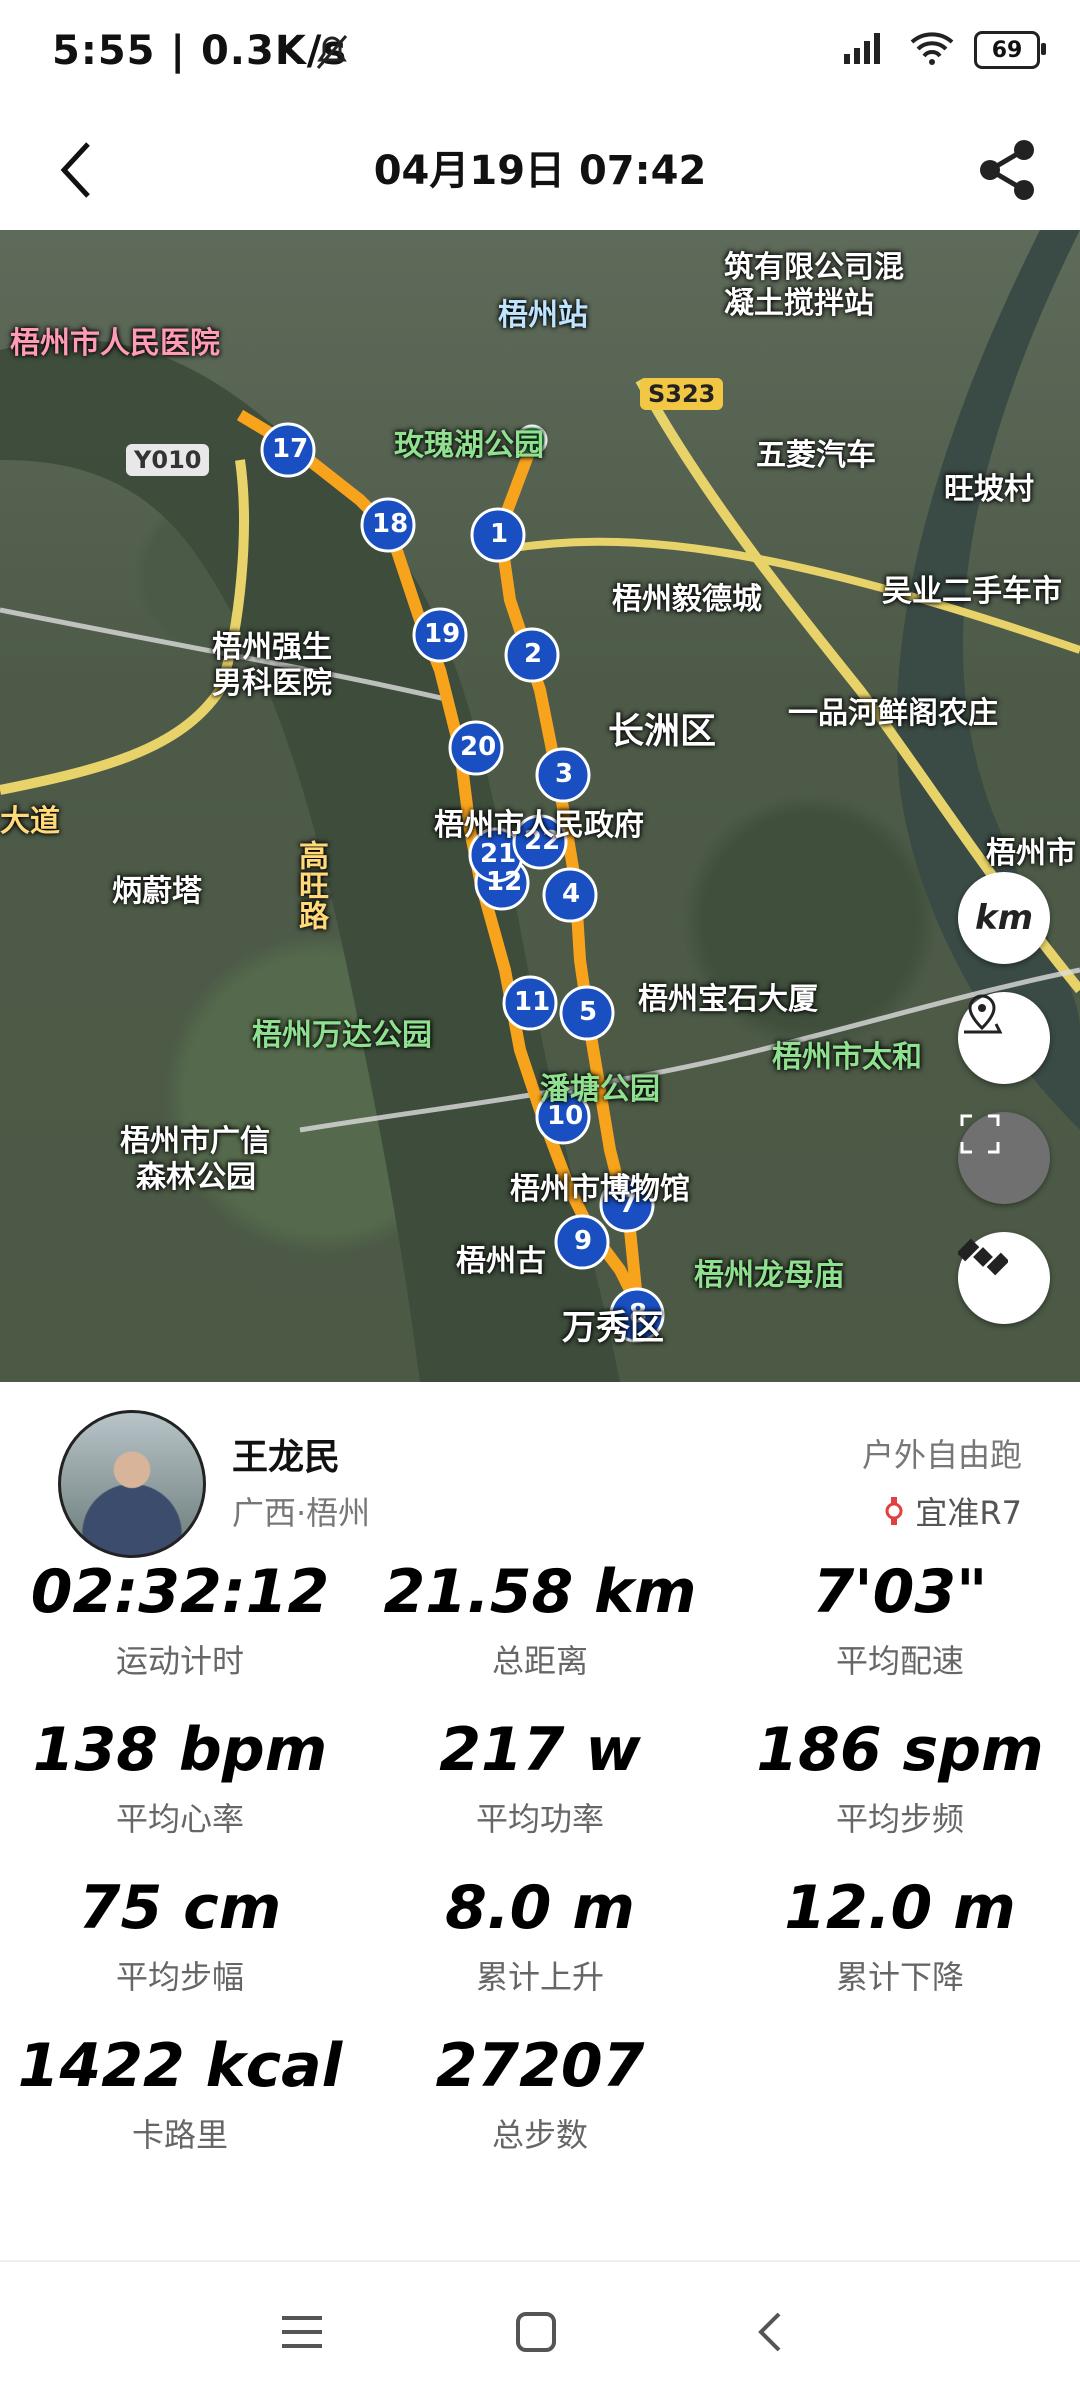 Image resolution: width=1080 pixels, height=2402 pixels. What do you see at coordinates (180, 1750) in the screenshot?
I see `stat-value: 138 bpm` at bounding box center [180, 1750].